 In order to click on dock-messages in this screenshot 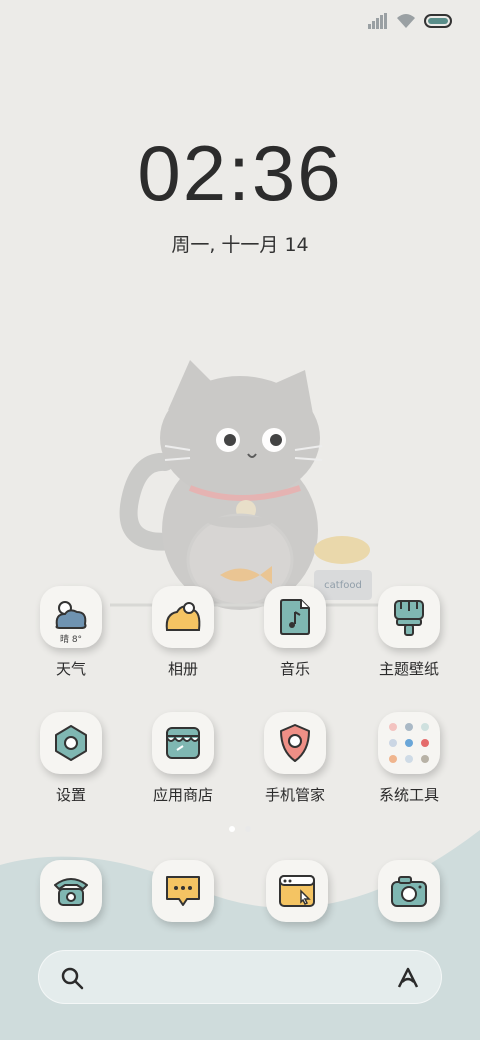, I will do `click(183, 891)`.